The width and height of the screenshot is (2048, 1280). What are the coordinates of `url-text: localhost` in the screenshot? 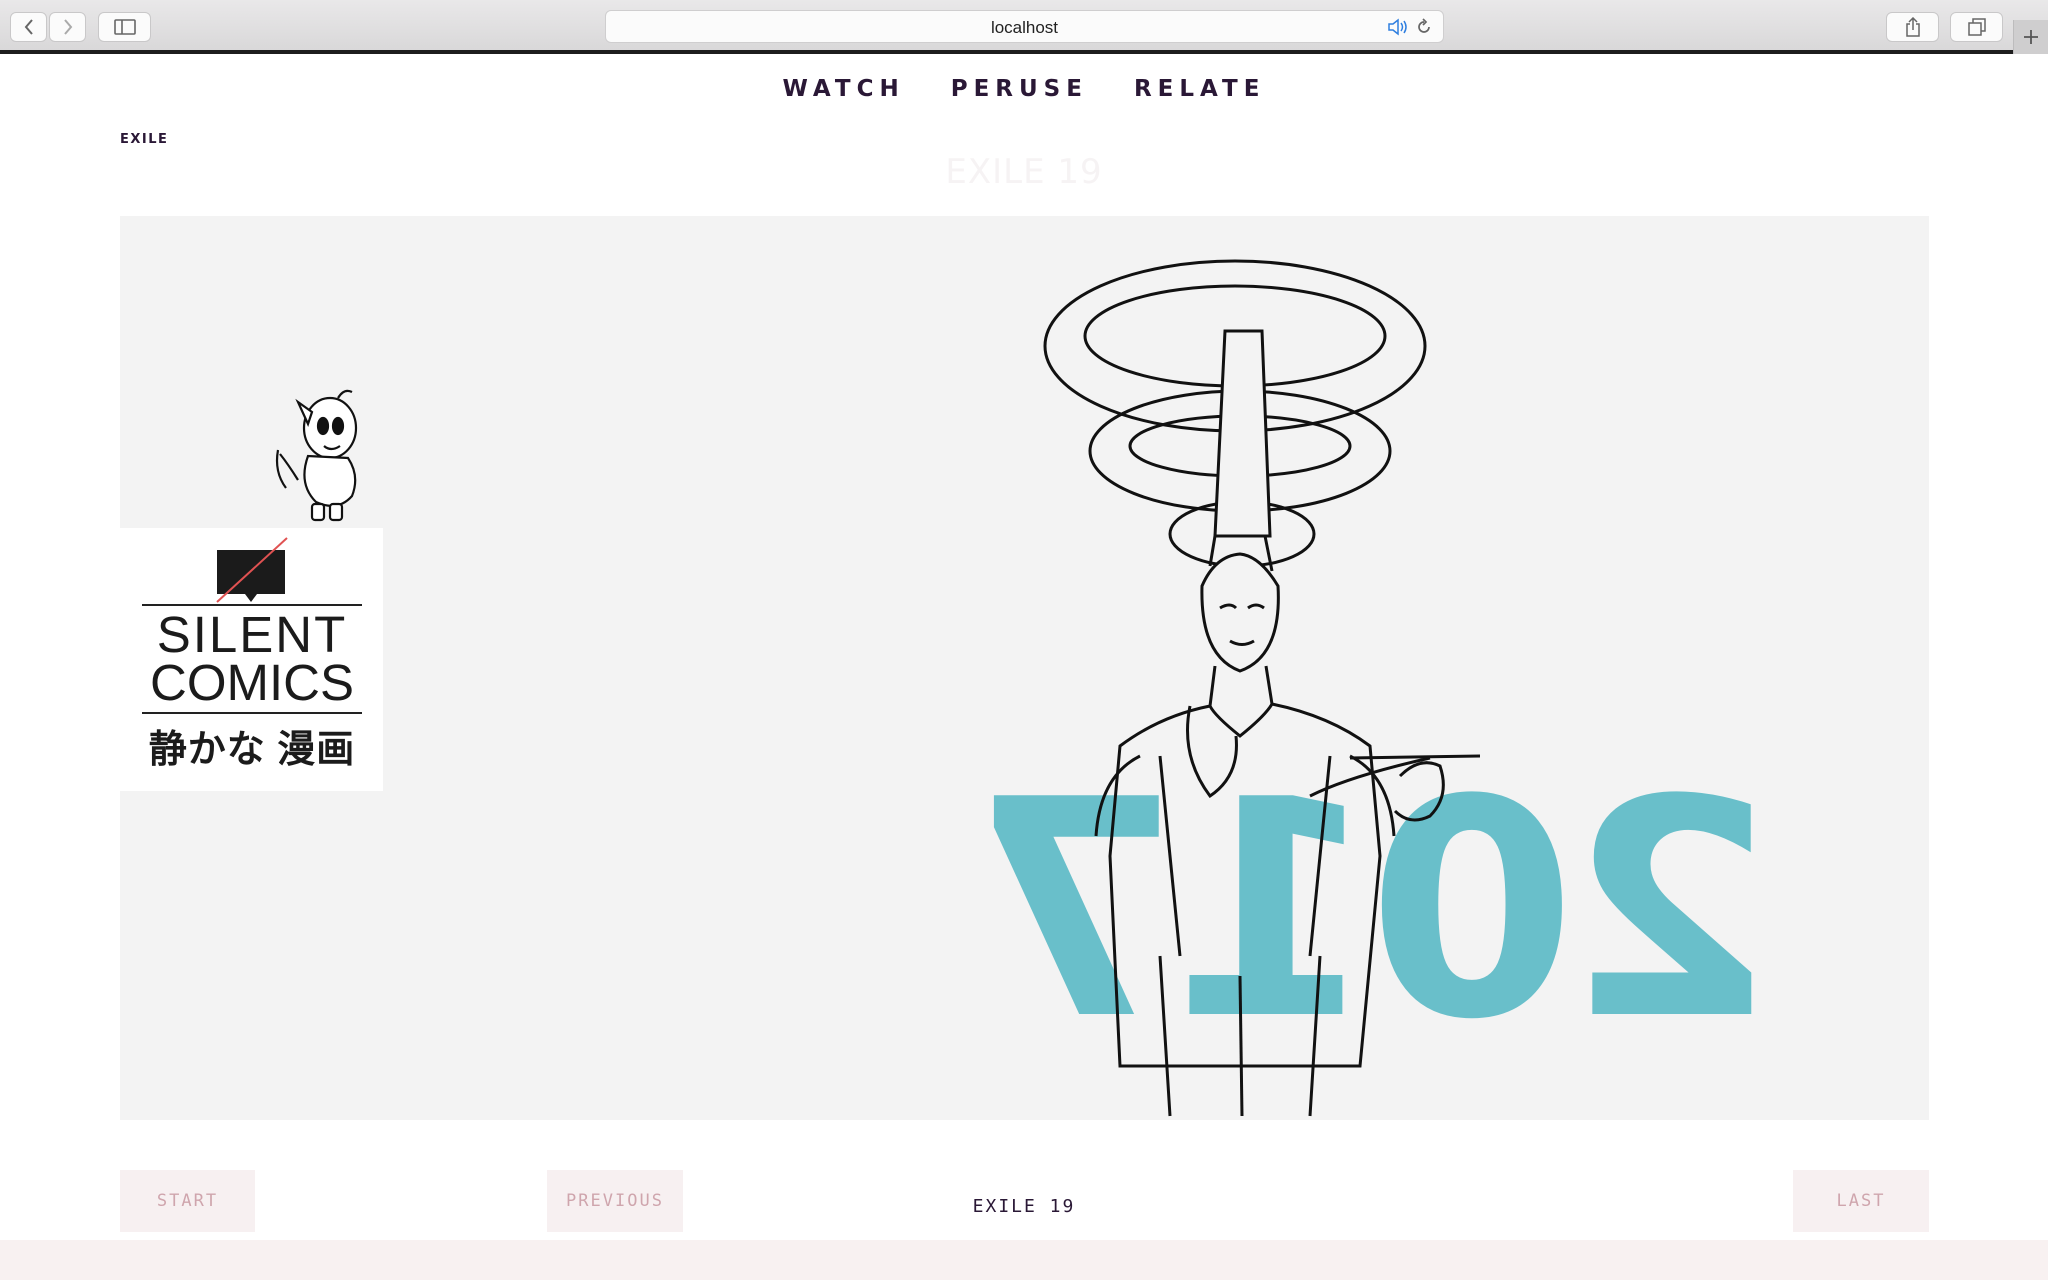 It's located at (1024, 27).